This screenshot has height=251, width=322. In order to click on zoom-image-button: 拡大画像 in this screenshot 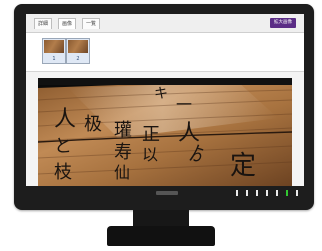, I will do `click(283, 23)`.